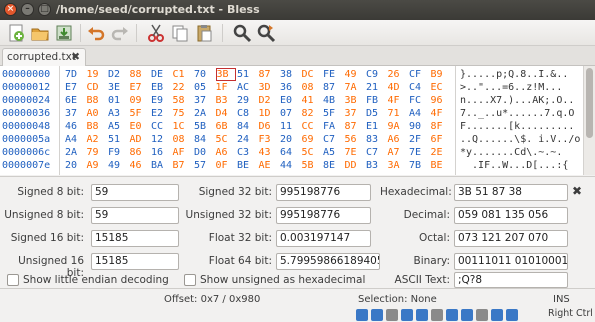  Describe the element at coordinates (183, 87) in the screenshot. I see `hex-byte: 22` at that location.